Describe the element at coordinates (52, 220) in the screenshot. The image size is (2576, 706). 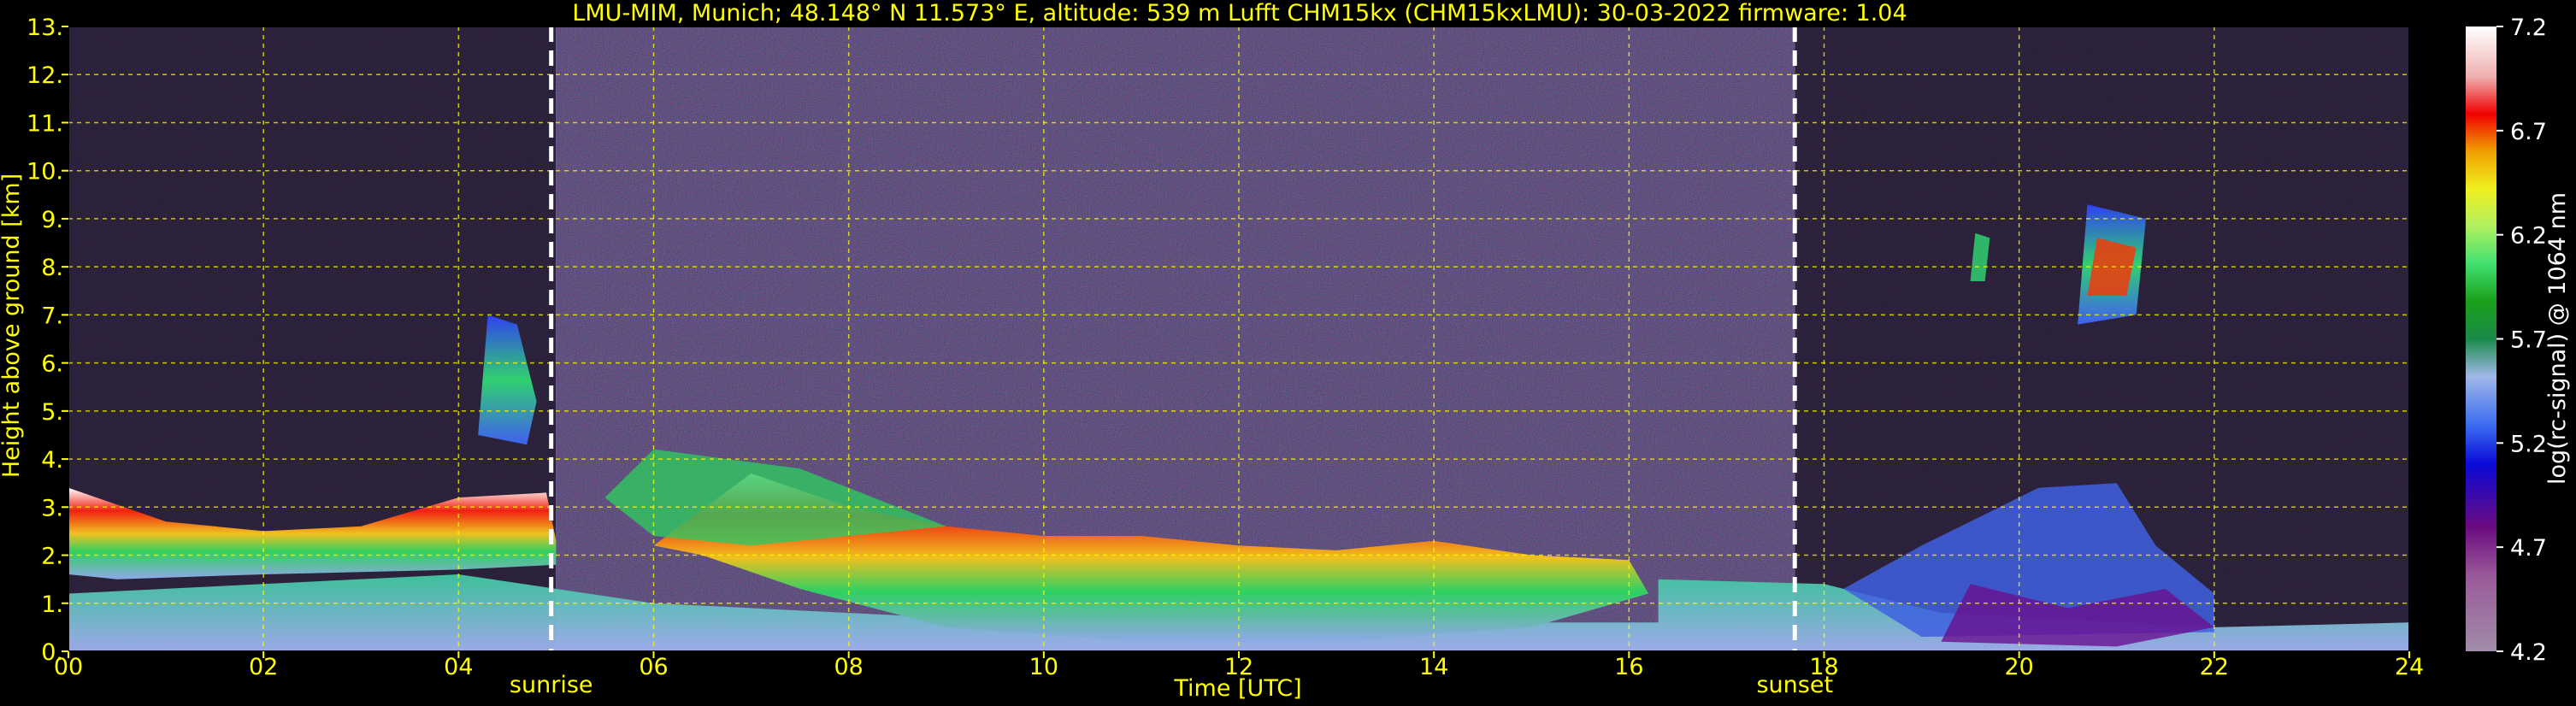
I see `y-tick-label: 9.` at that location.